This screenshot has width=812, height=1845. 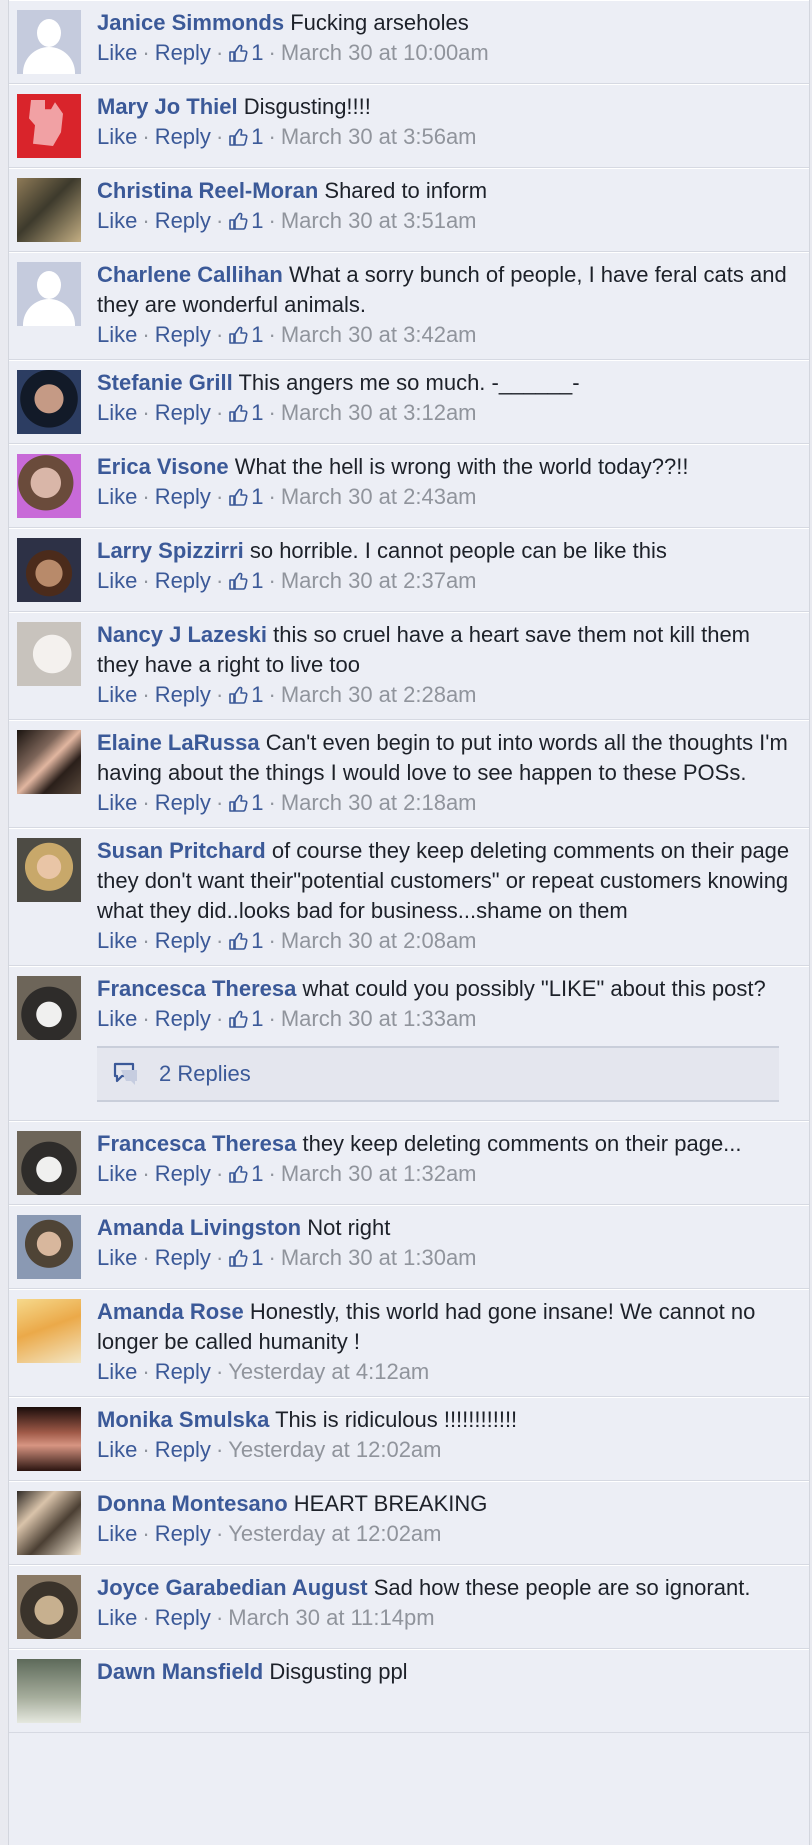 What do you see at coordinates (49, 570) in the screenshot?
I see `man-photo-avatar` at bounding box center [49, 570].